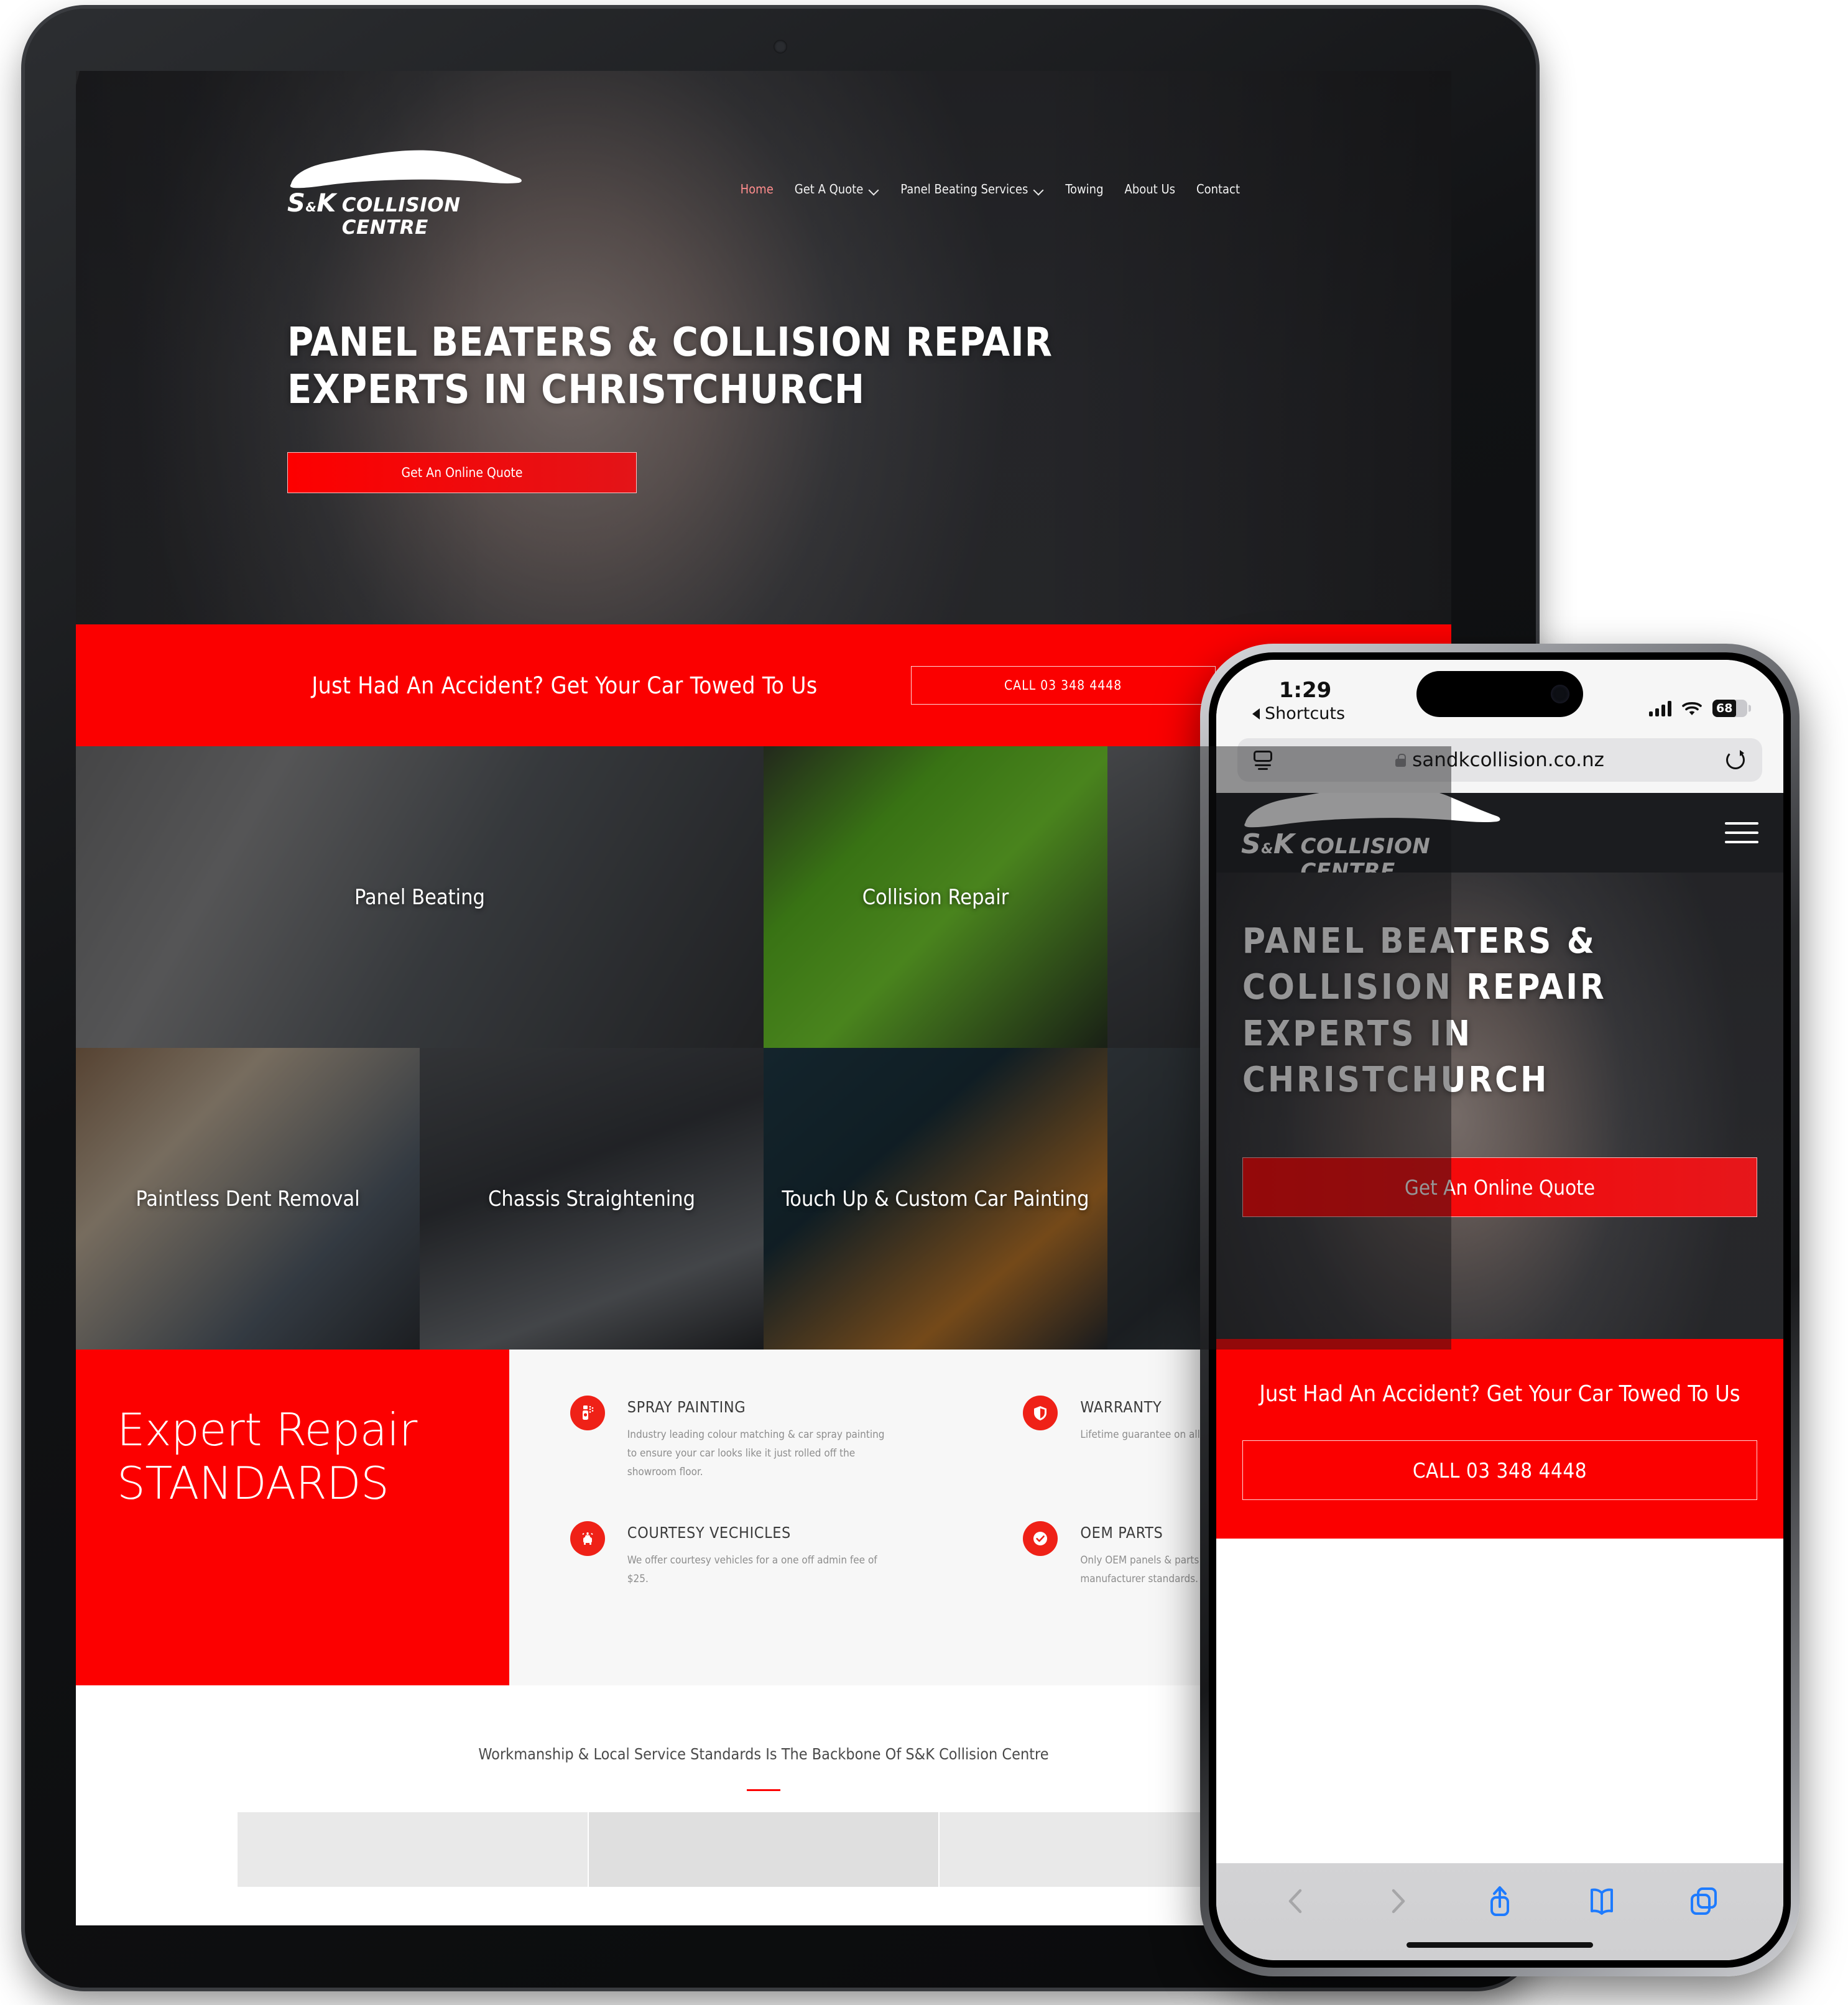 The height and width of the screenshot is (2005, 1848). Describe the element at coordinates (1063, 685) in the screenshot. I see `towing-call-button: CALL 03 348 4448` at that location.